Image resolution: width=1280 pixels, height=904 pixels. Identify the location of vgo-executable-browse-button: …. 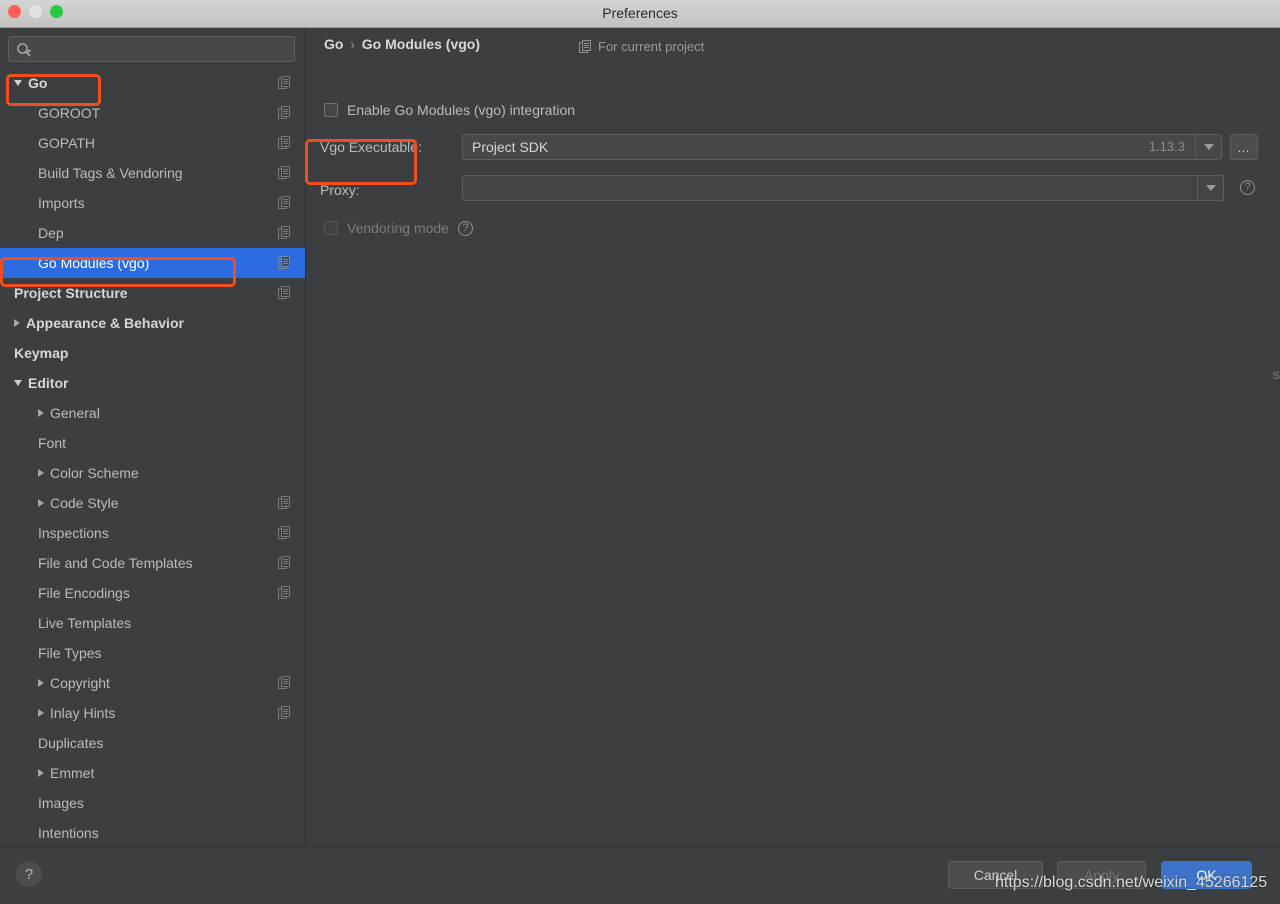
(1244, 147).